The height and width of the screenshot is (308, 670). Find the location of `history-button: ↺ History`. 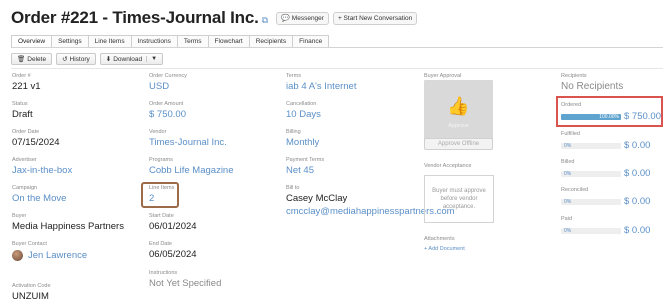

history-button: ↺ History is located at coordinates (76, 59).